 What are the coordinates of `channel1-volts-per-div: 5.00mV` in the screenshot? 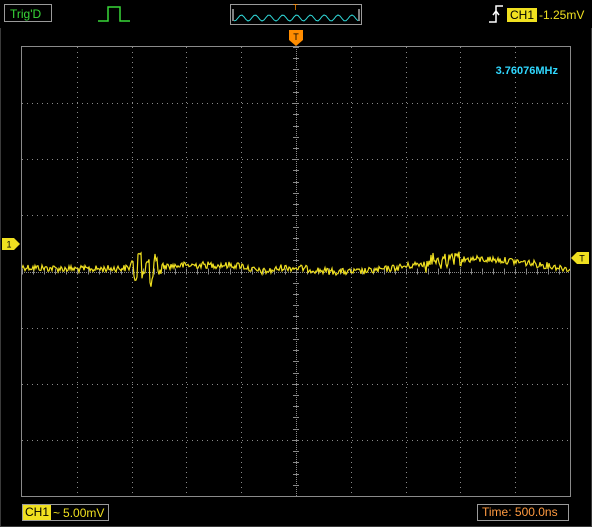 It's located at (84, 512).